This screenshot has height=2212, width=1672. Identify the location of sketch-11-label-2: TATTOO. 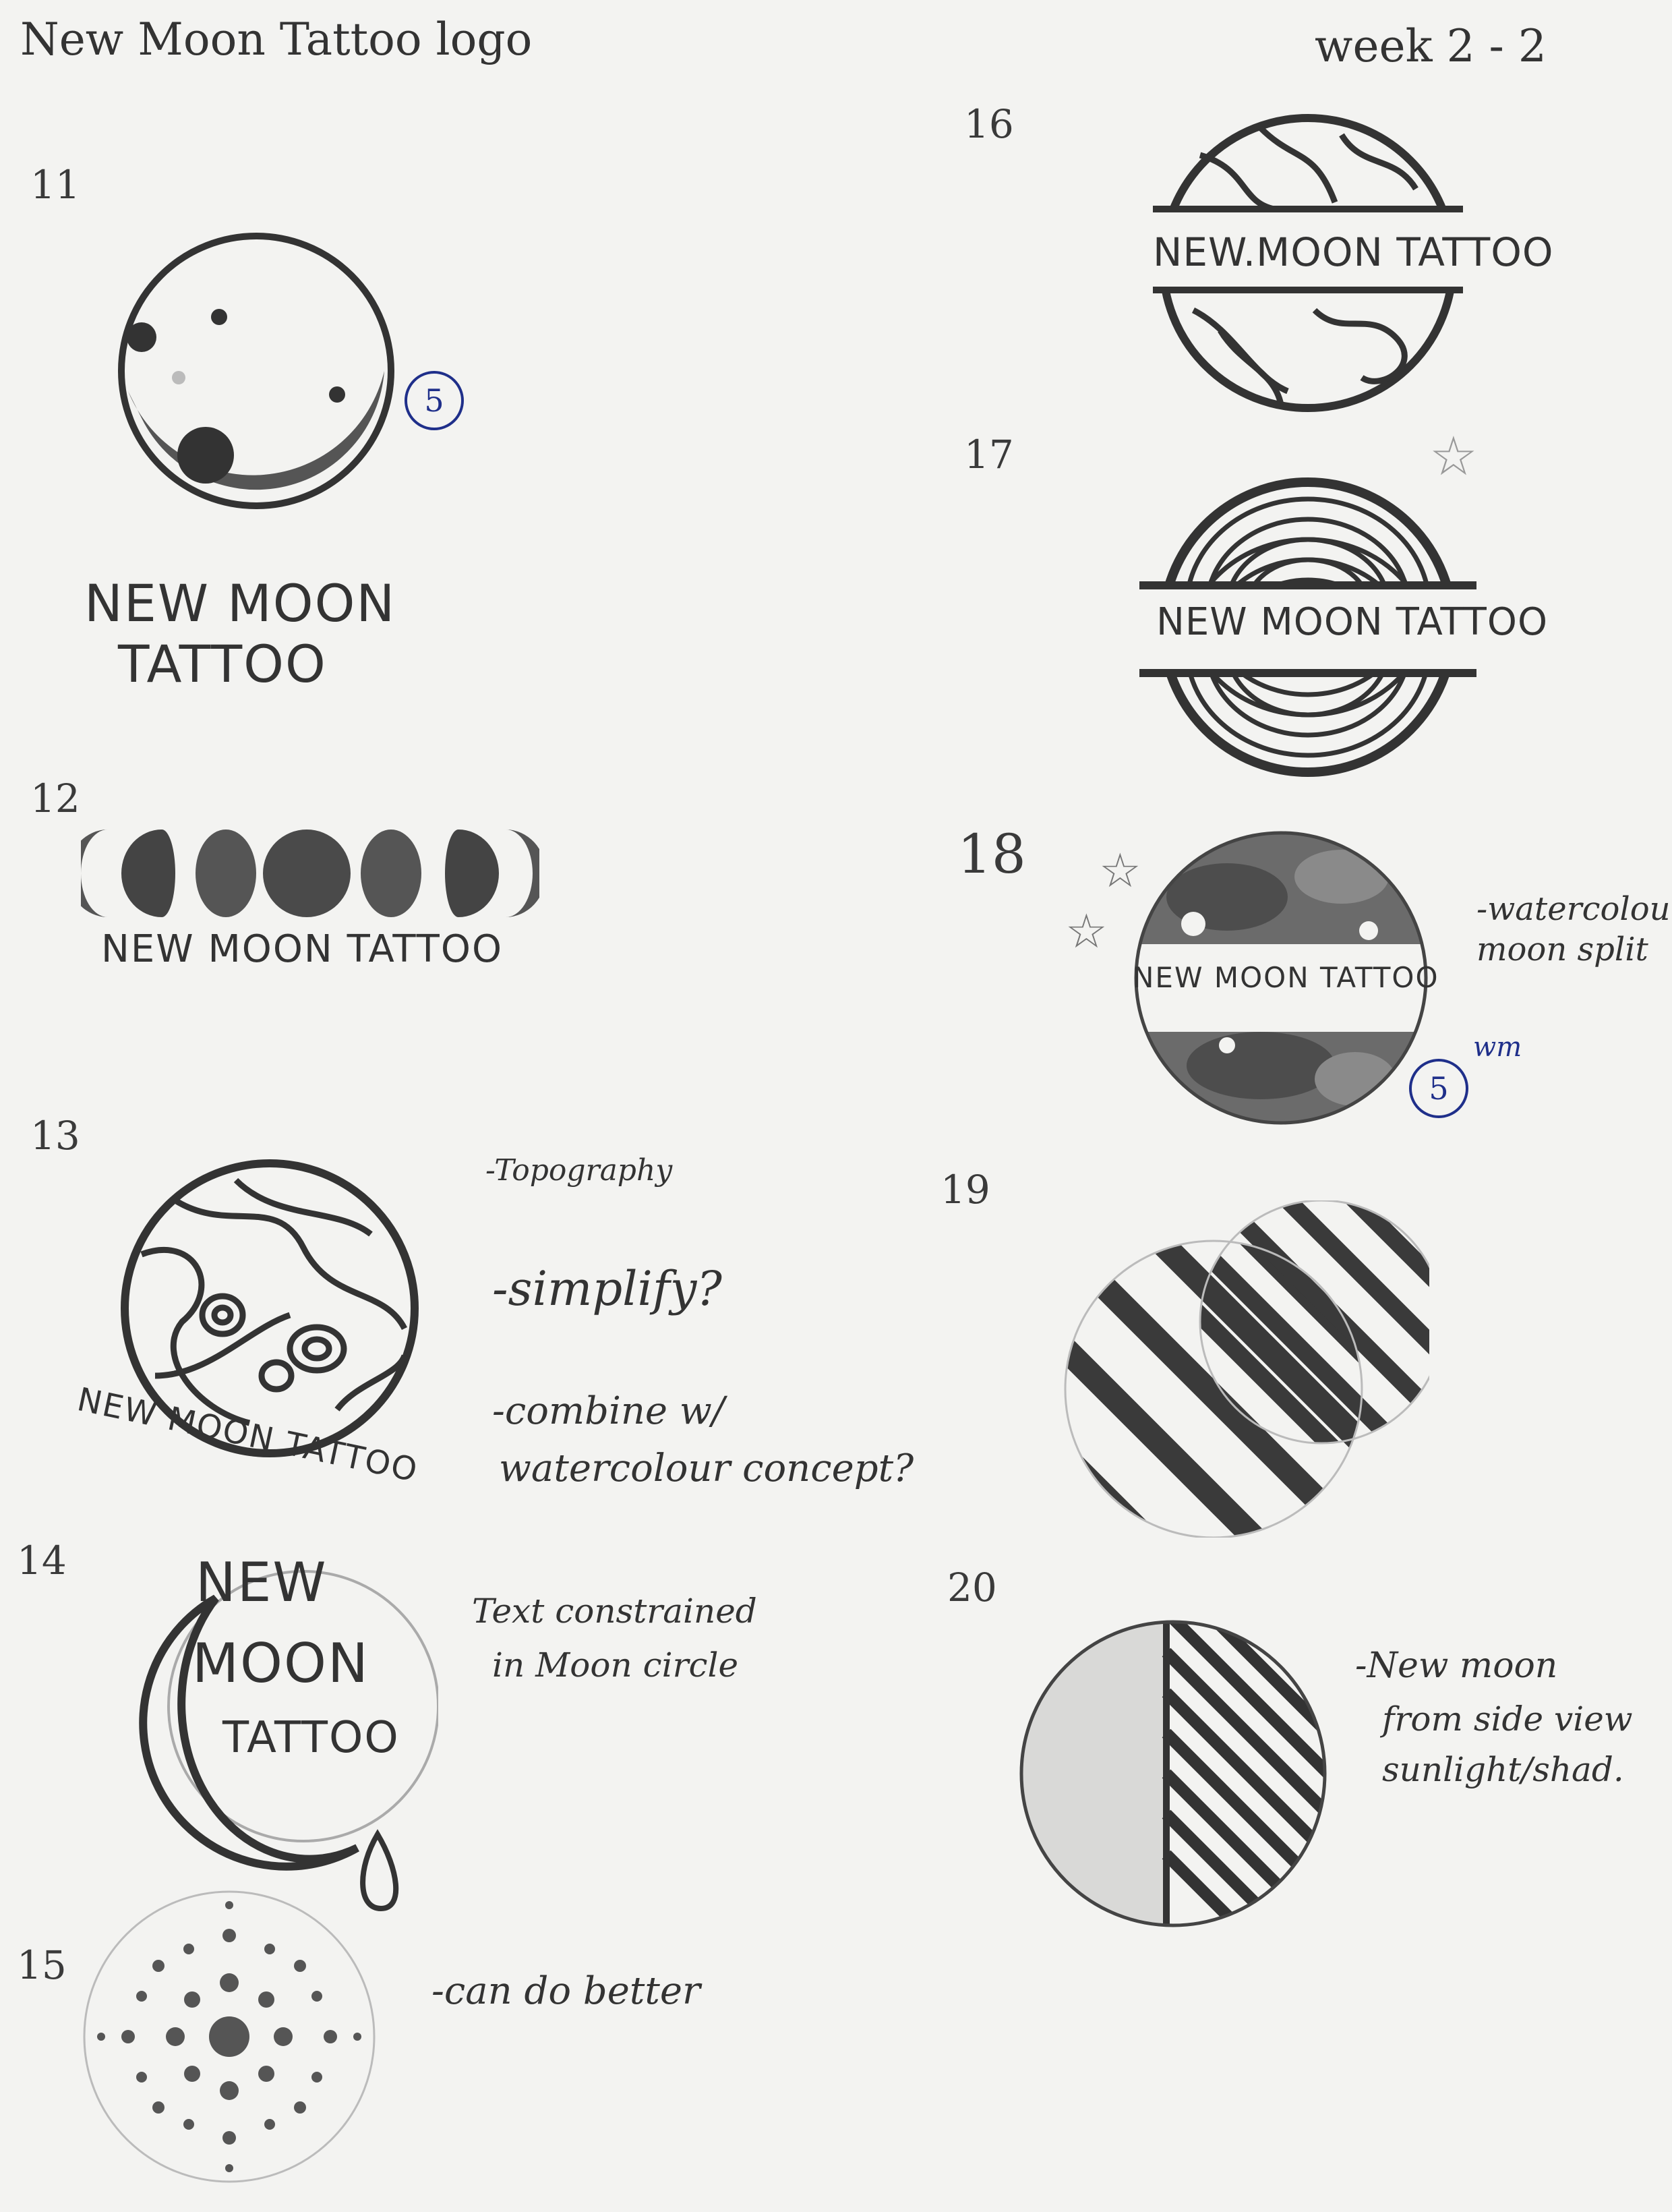
(222, 664).